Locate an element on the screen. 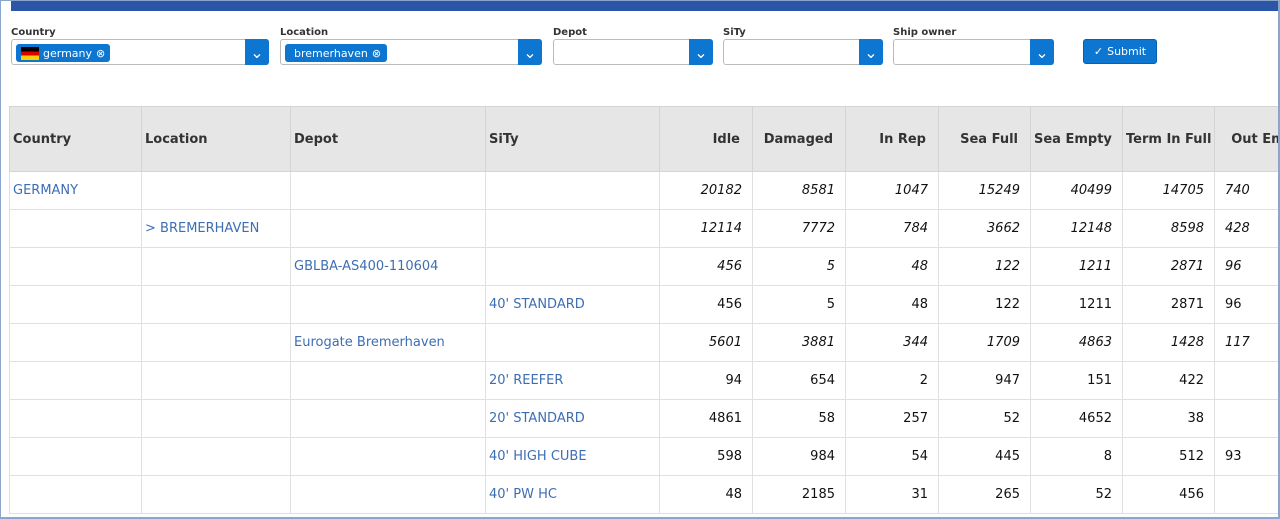 This screenshot has width=1280, height=519. value-cell: 2871 is located at coordinates (1168, 266).